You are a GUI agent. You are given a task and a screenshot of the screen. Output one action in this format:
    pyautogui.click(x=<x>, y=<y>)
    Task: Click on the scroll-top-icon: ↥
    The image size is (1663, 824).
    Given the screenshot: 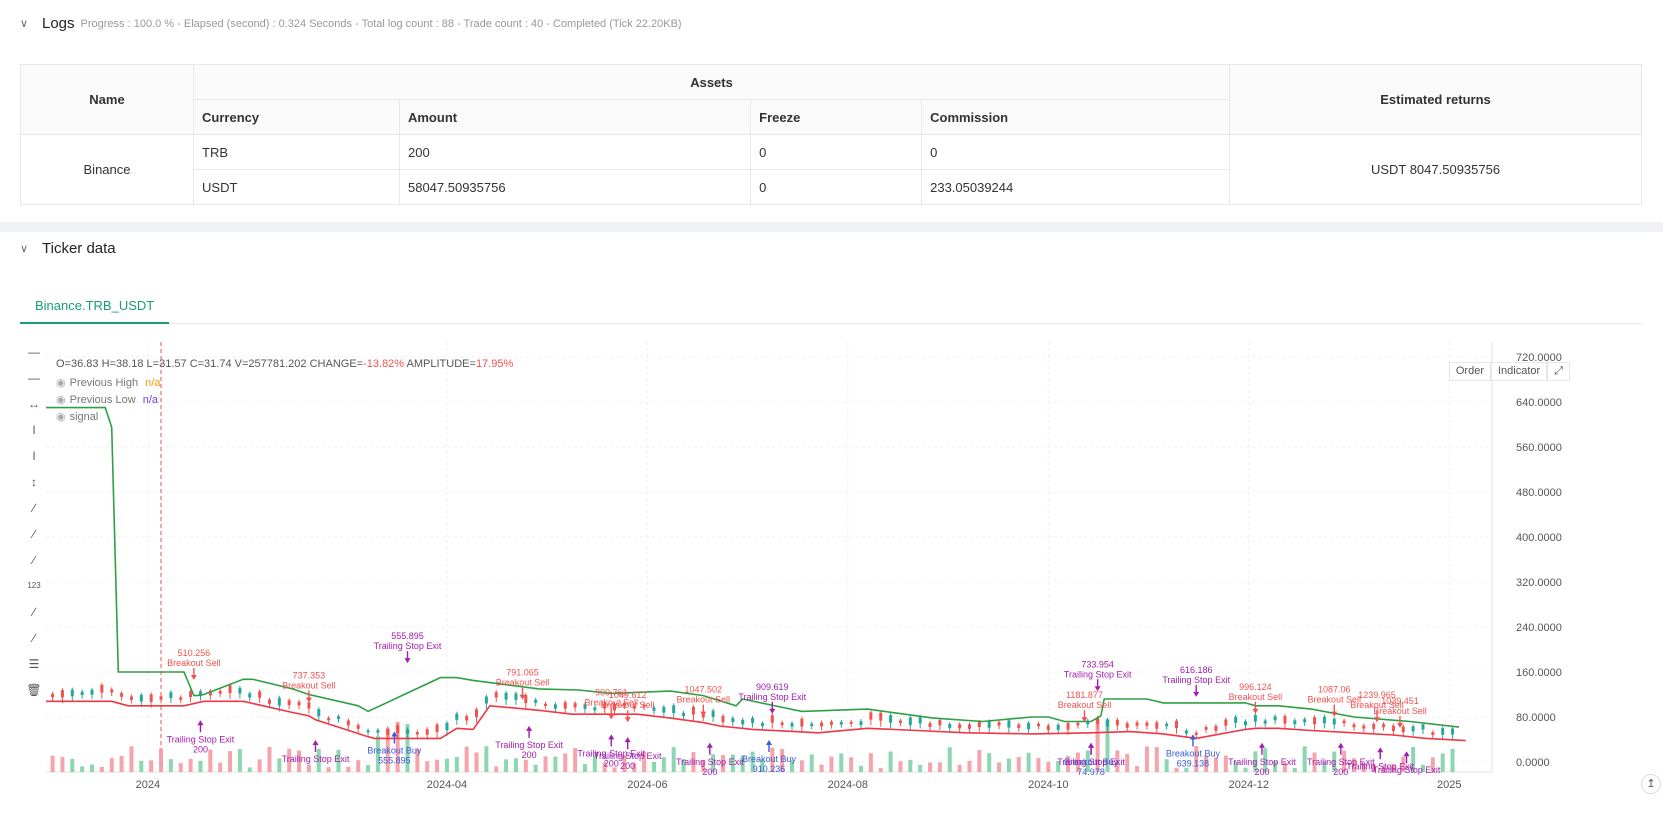 What is the action you would take?
    pyautogui.click(x=1651, y=784)
    